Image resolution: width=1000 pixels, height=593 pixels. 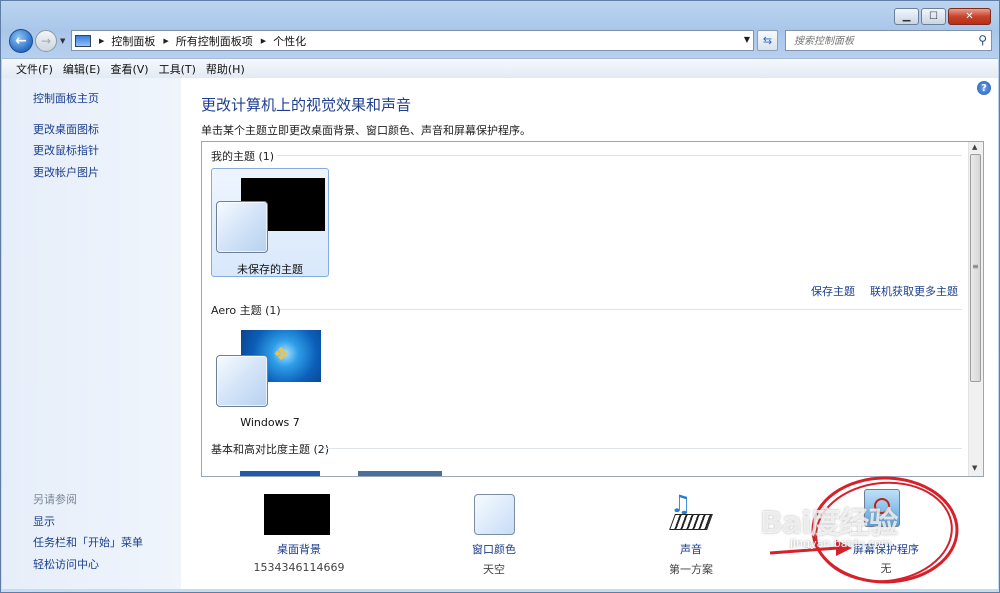 What do you see at coordinates (833, 291) in the screenshot?
I see `save-theme-link: 保存主题` at bounding box center [833, 291].